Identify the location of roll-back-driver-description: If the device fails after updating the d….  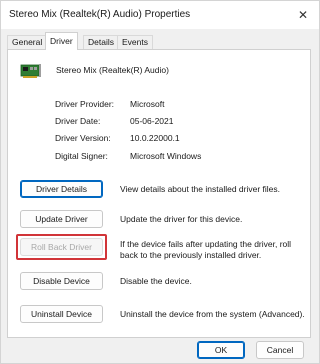
(206, 249).